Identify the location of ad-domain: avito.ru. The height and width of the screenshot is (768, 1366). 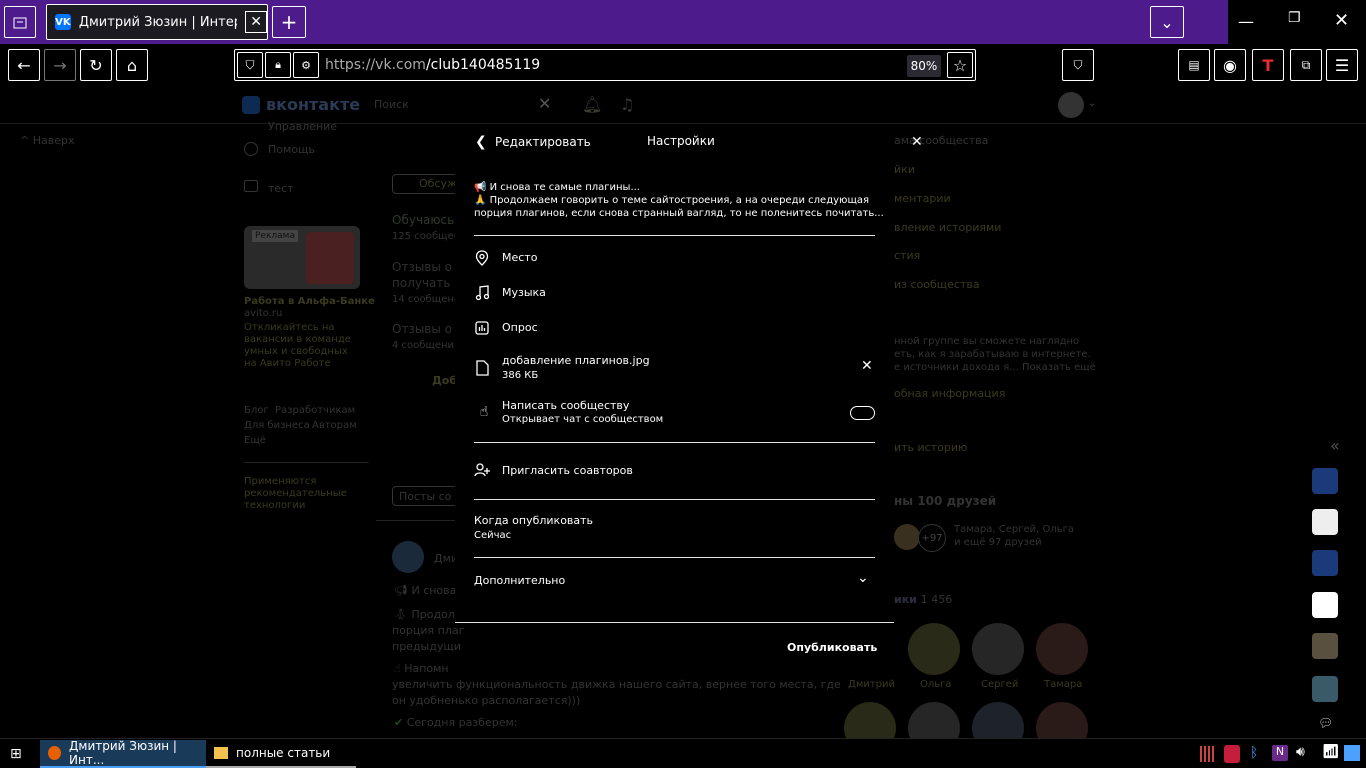
(263, 313).